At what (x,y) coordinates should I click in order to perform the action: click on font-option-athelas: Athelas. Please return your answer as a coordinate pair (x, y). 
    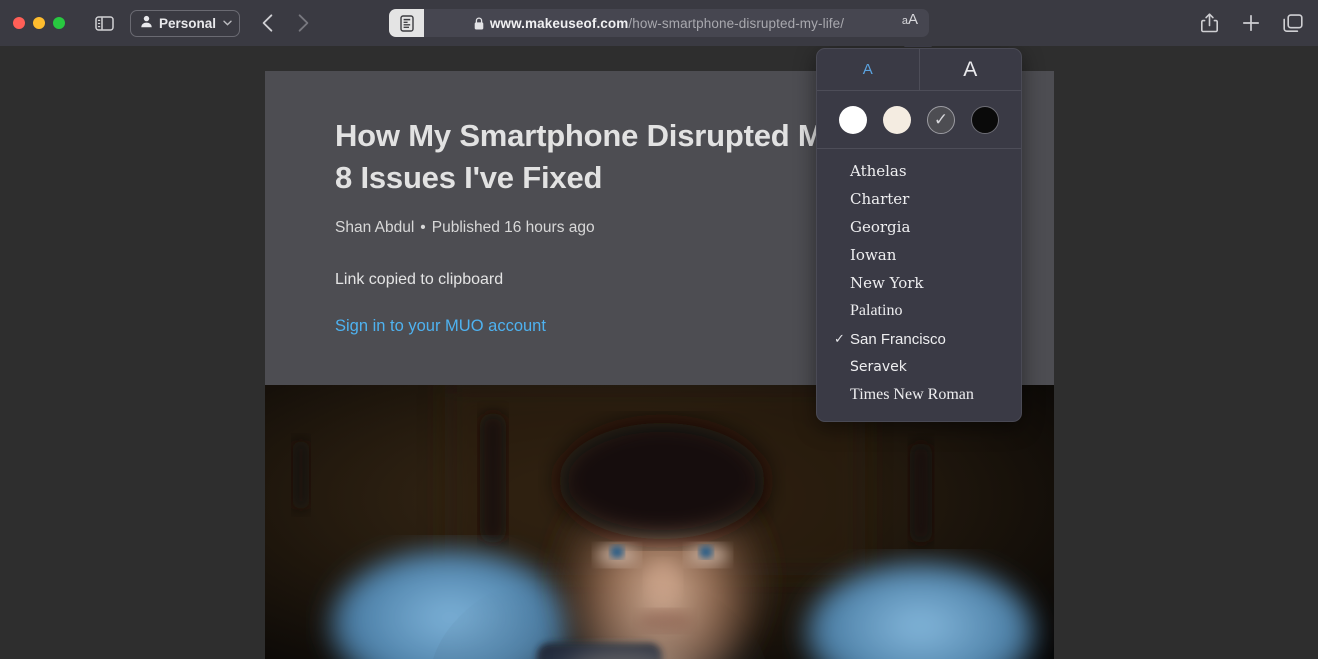
    Looking at the image, I should click on (919, 171).